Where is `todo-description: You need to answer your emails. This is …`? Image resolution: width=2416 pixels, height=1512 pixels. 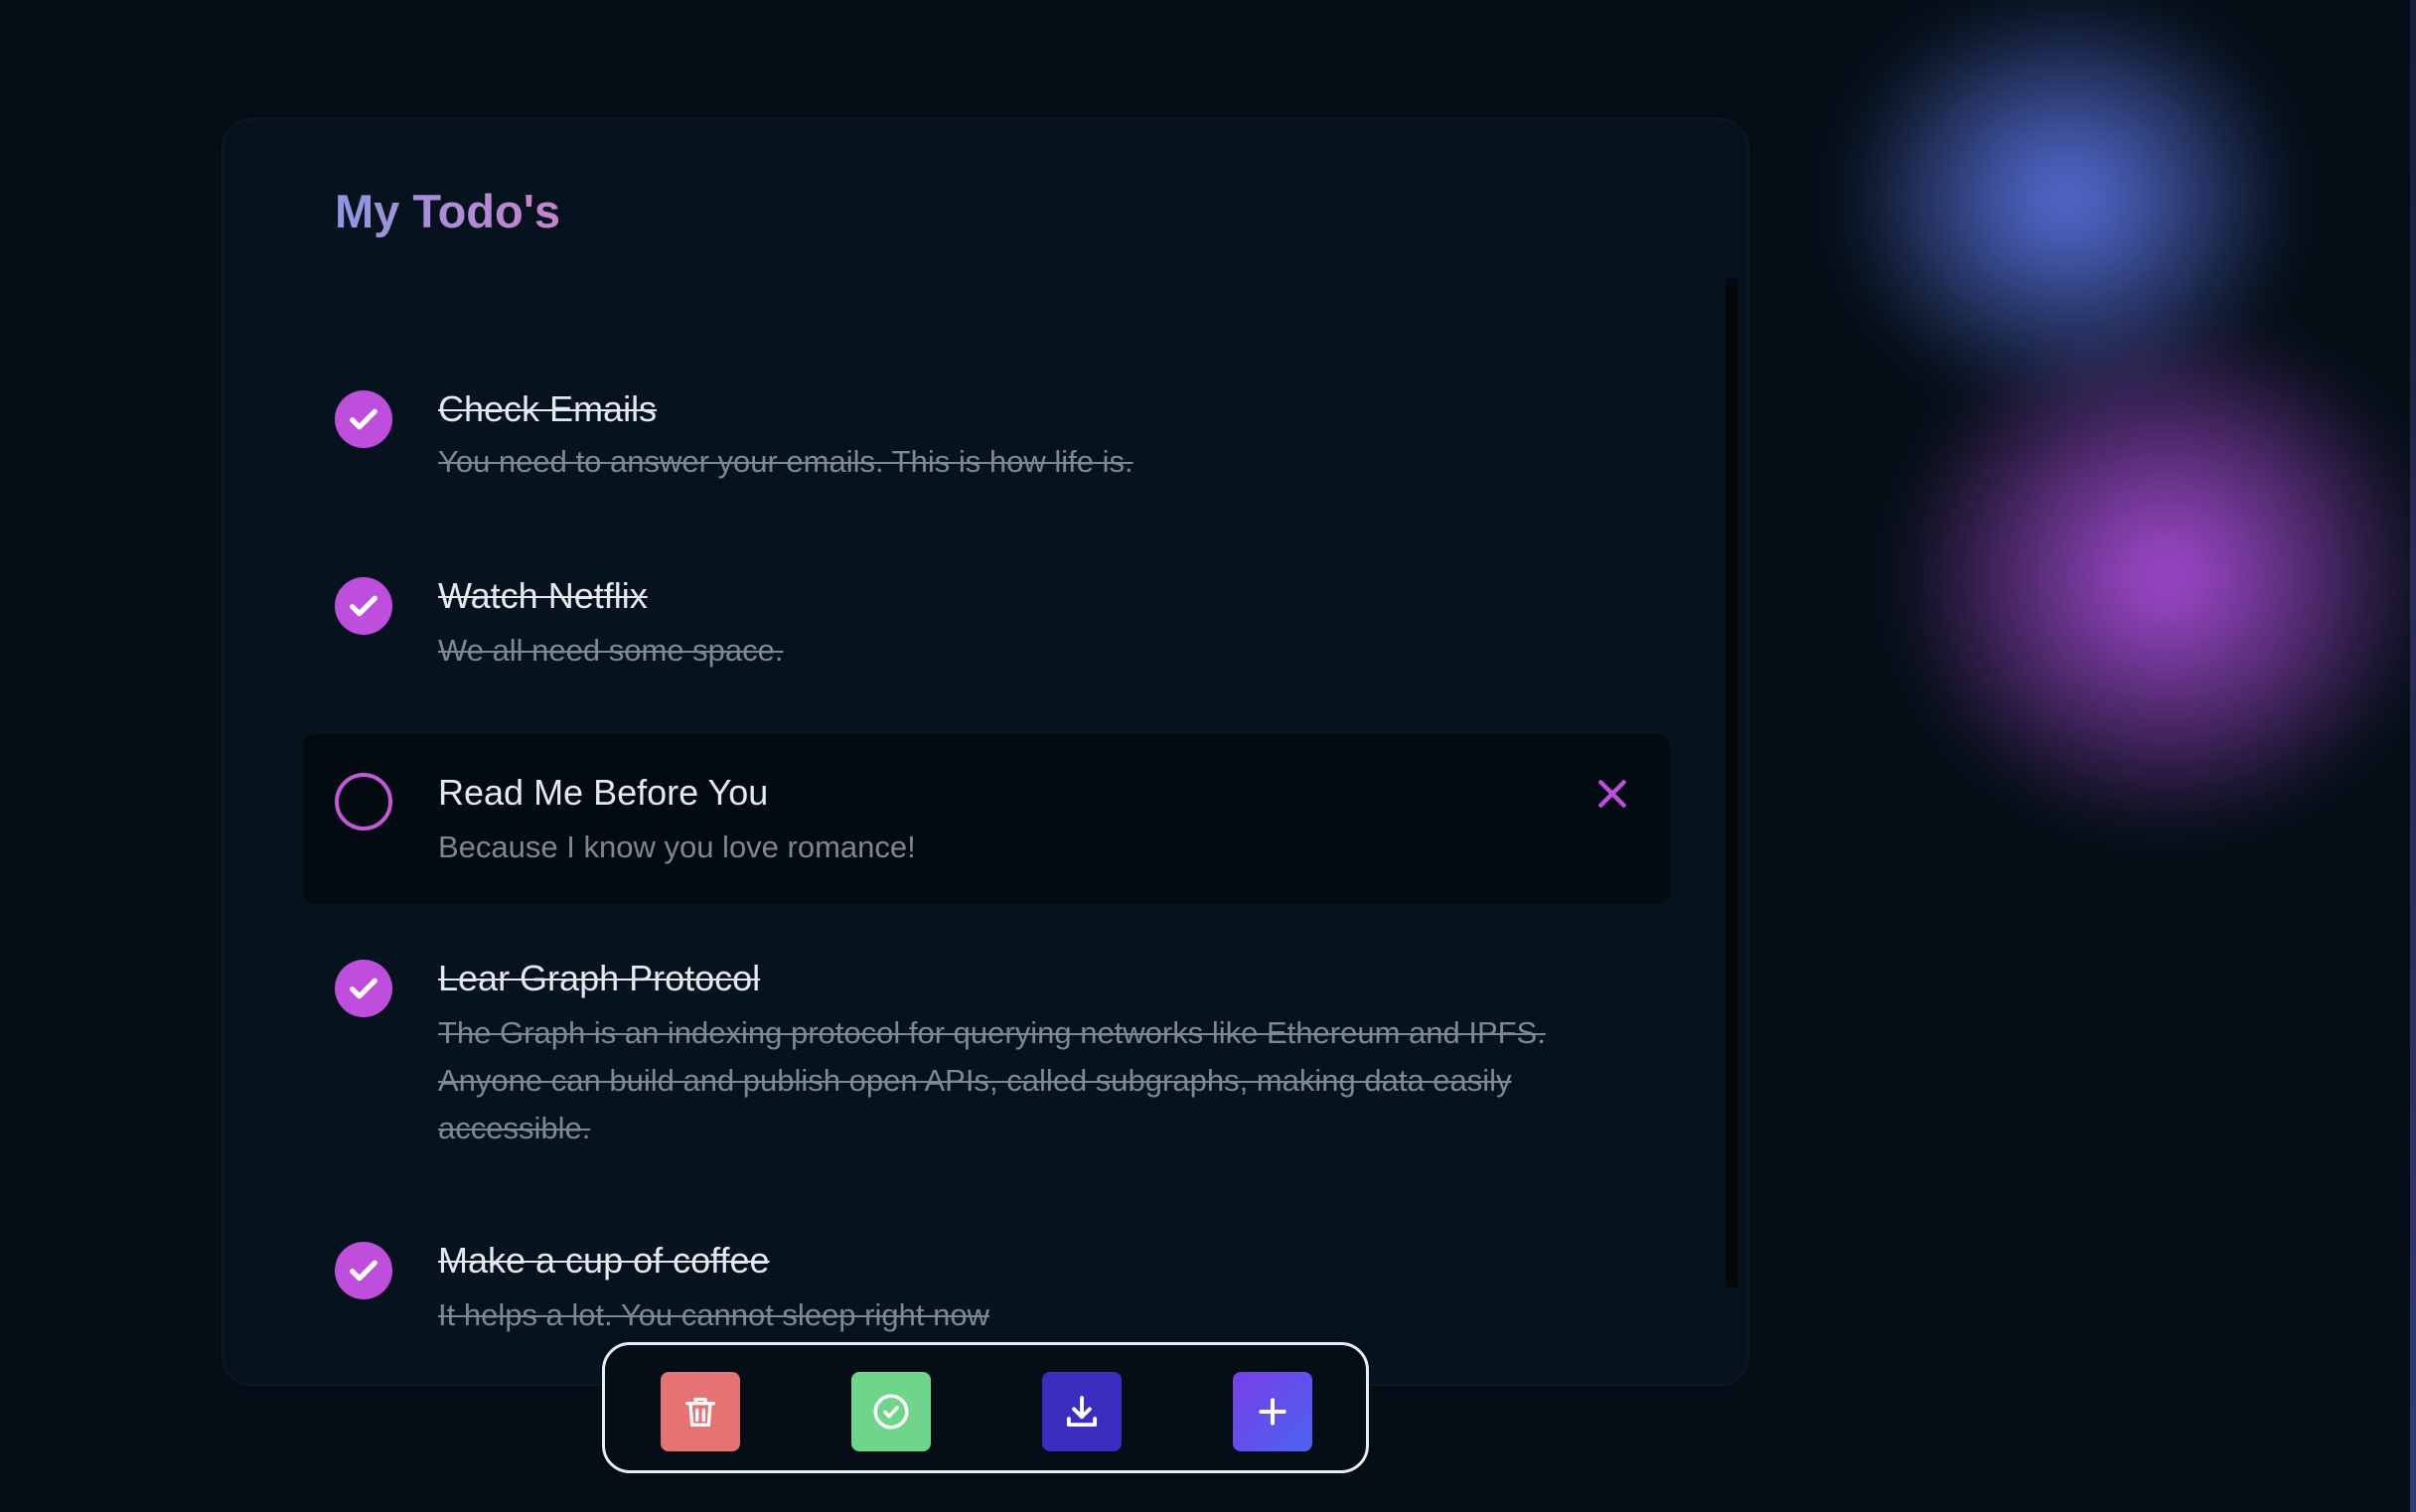
todo-description: You need to answer your emails. This is … is located at coordinates (786, 461).